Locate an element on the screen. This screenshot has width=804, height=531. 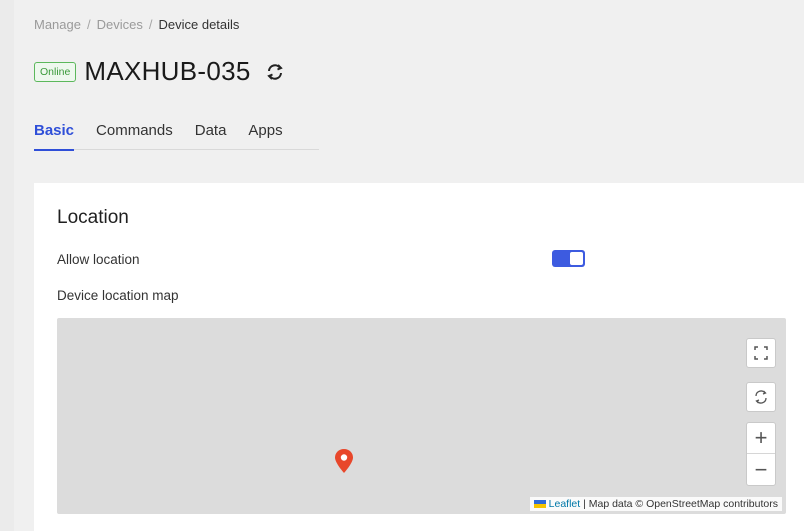
device-header: Online MAXHUB-035 is located at coordinates (159, 71).